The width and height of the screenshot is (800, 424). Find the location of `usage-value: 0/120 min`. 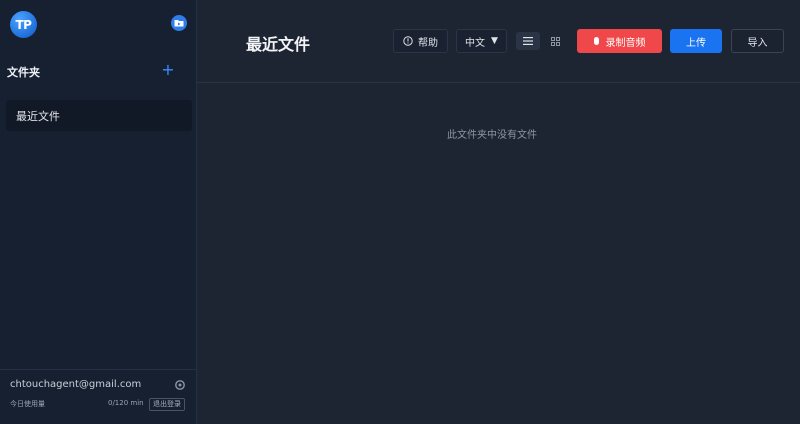

usage-value: 0/120 min is located at coordinates (126, 403).